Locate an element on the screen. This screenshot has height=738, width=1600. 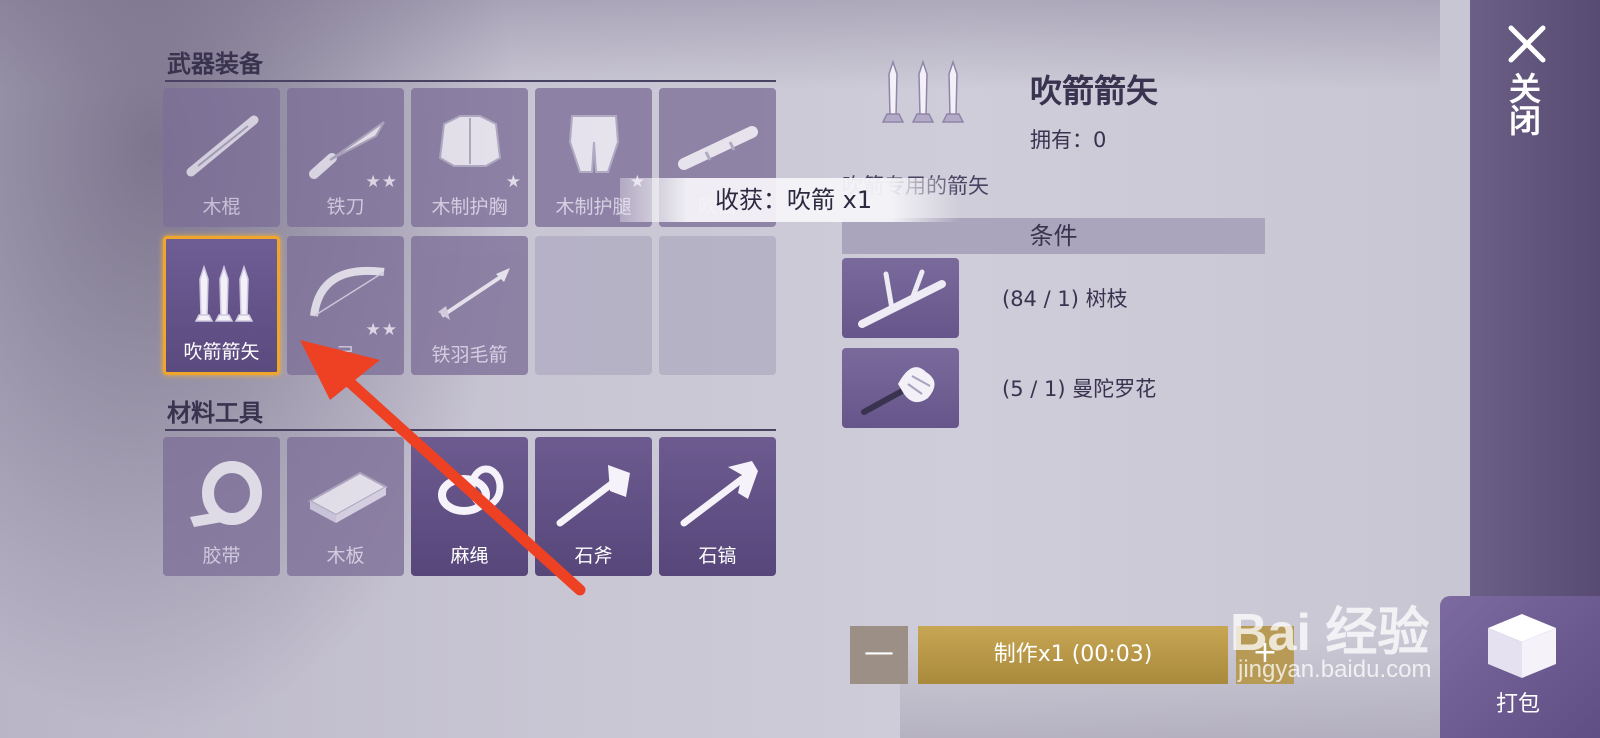
rarity-stars: ★ is located at coordinates (513, 182).